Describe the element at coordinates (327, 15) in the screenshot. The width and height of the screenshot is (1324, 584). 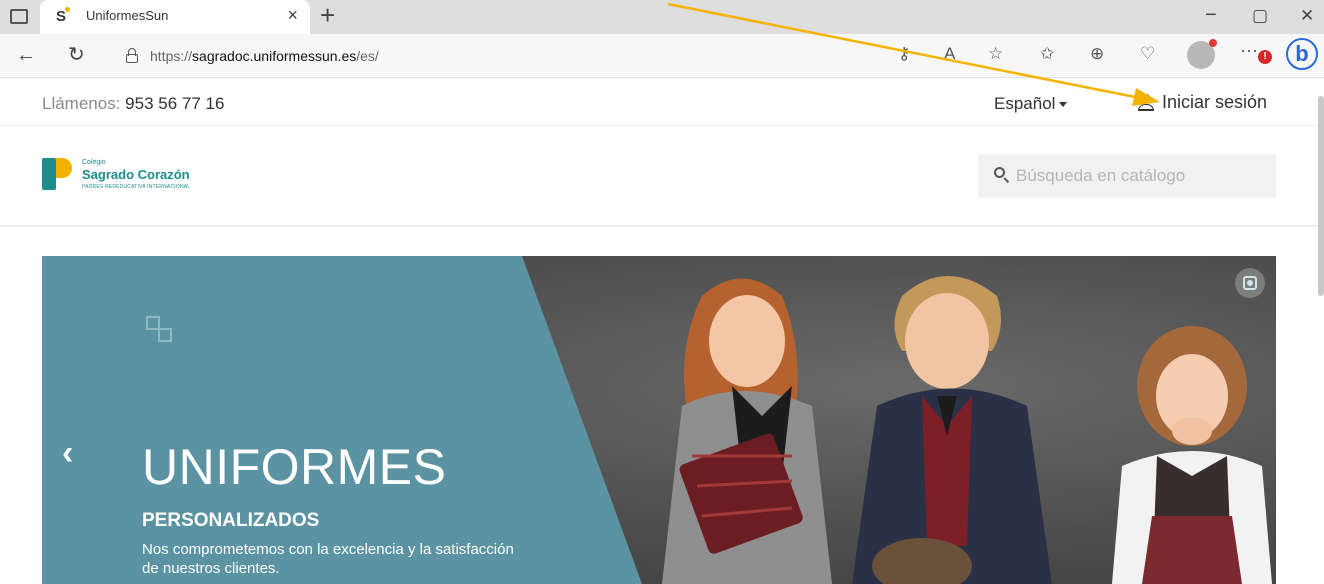
I see `new-tab-button: +` at that location.